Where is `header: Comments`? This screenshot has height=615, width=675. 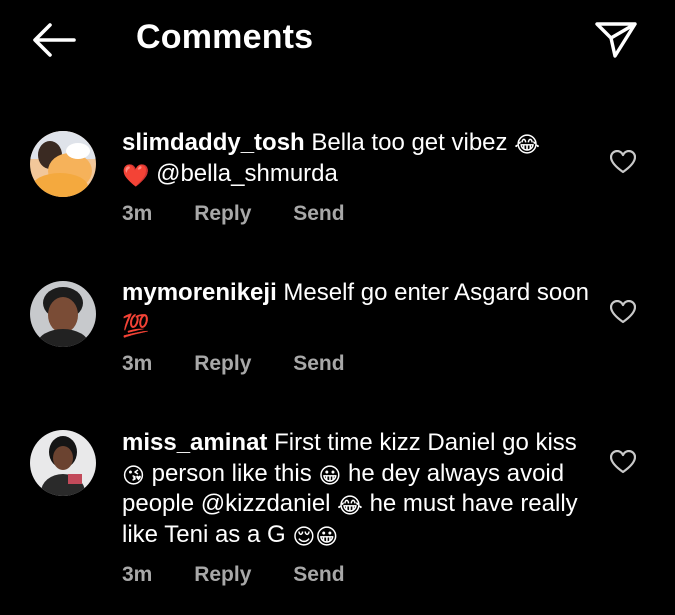 header: Comments is located at coordinates (337, 40).